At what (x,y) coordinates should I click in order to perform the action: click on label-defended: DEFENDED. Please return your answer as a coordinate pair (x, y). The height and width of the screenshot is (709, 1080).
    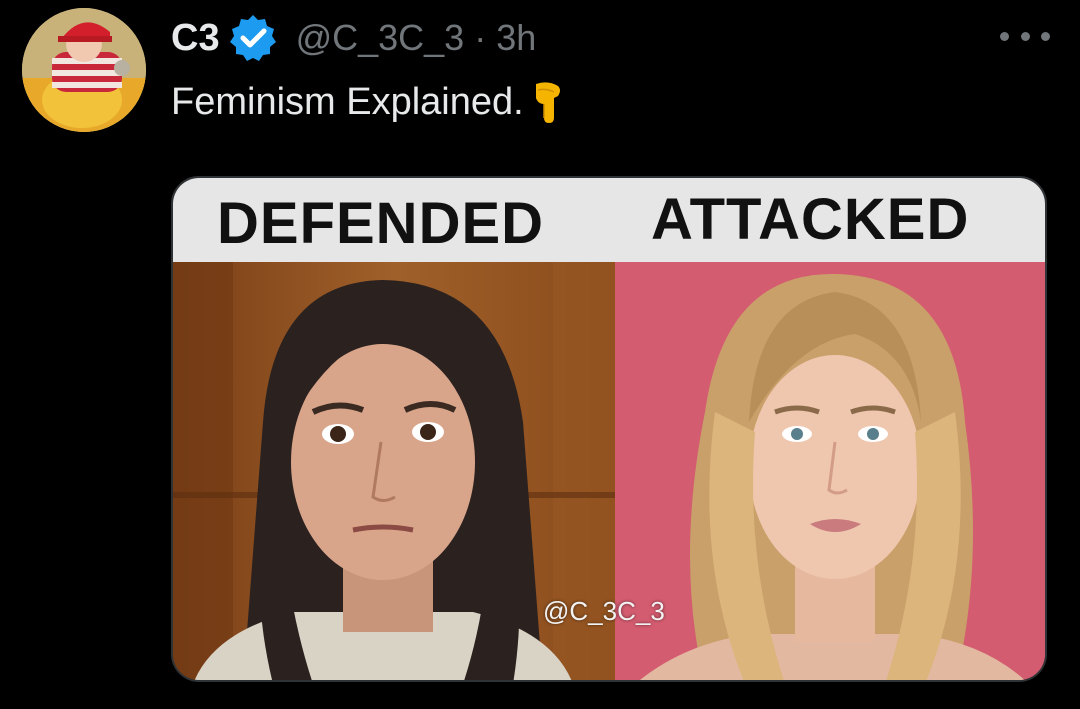
    Looking at the image, I should click on (381, 223).